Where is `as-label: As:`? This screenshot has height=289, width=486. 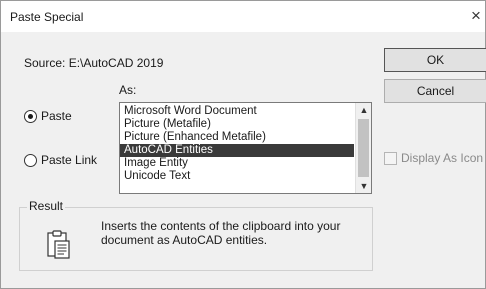 as-label: As: is located at coordinates (128, 90).